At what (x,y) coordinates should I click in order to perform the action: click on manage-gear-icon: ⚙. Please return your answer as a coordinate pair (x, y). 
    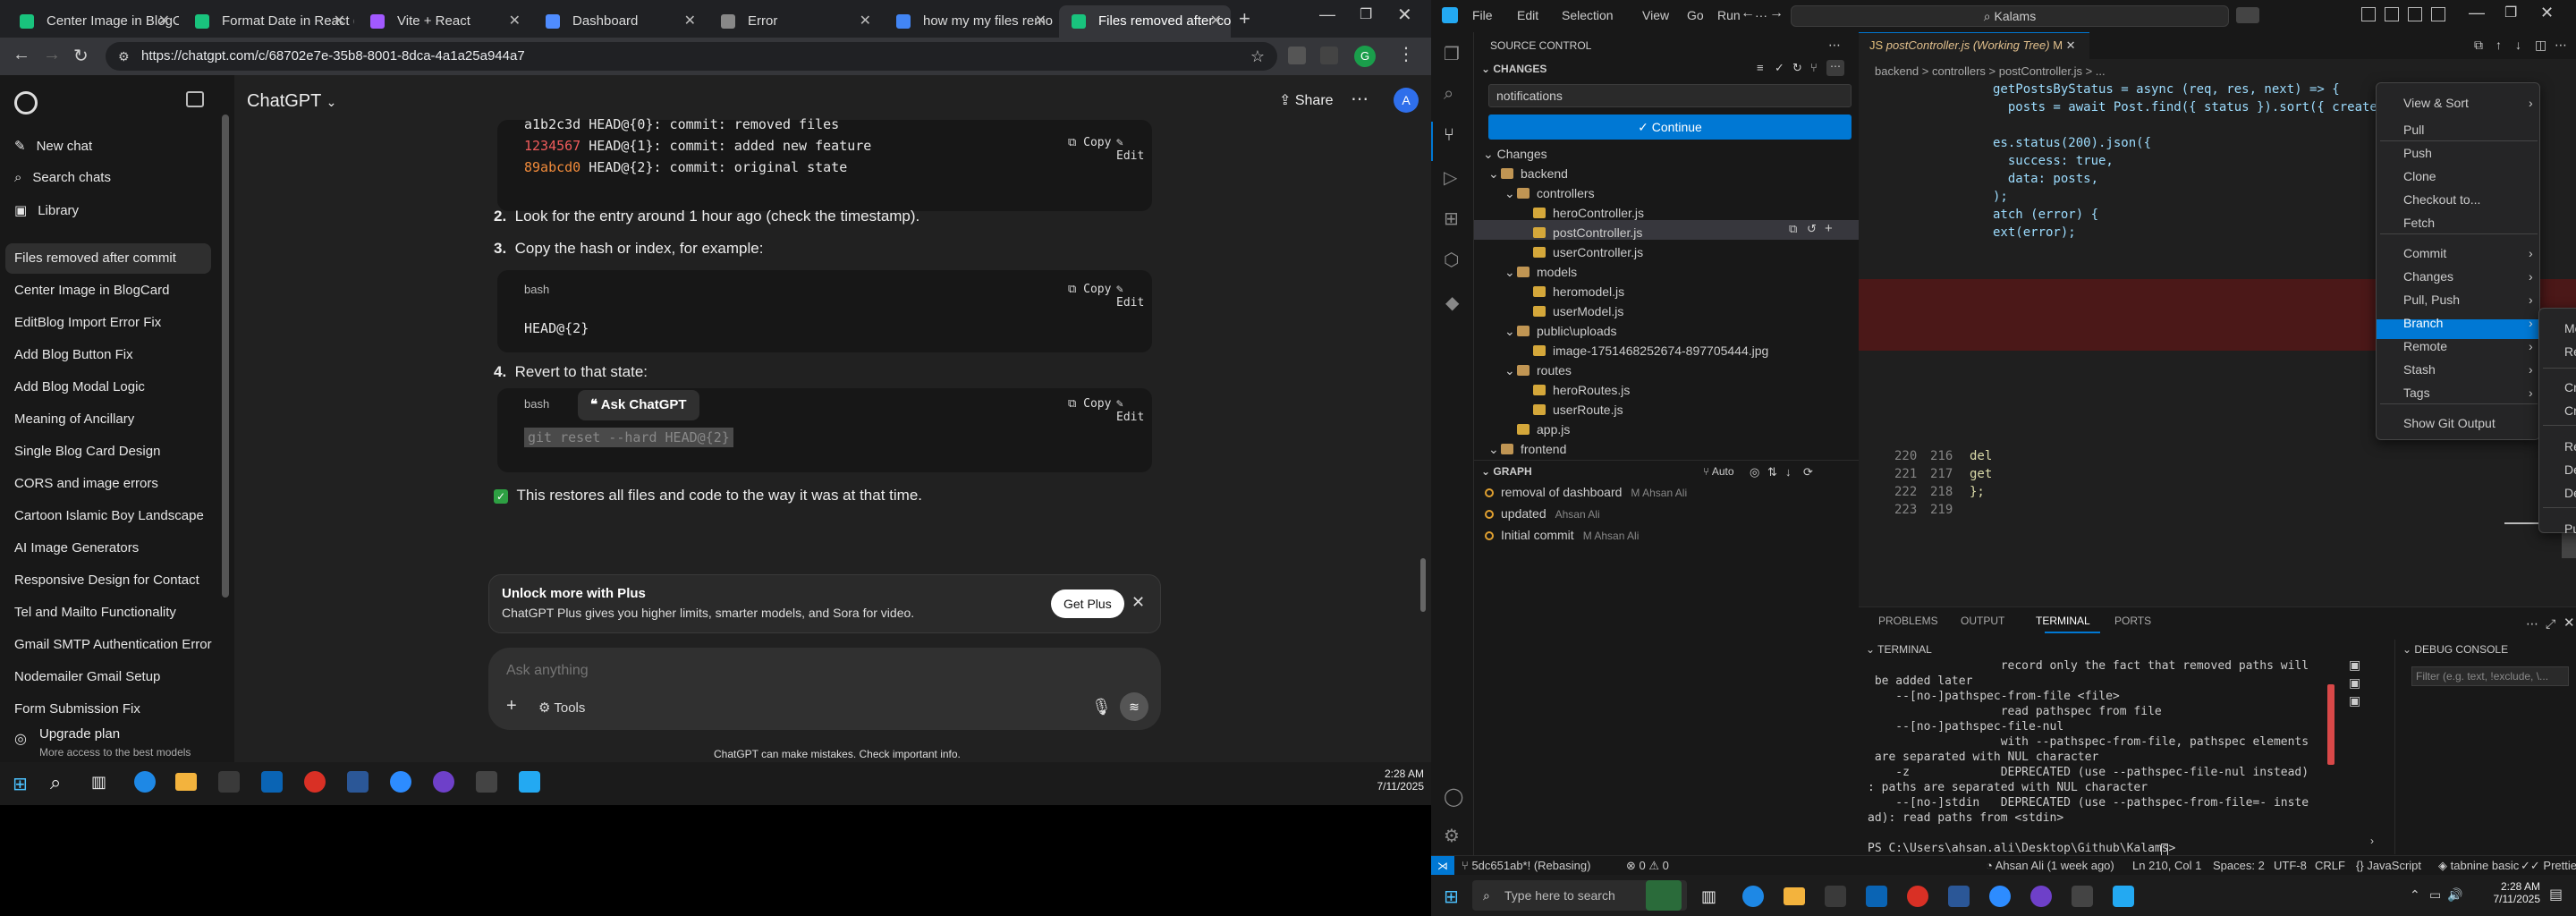
    Looking at the image, I should click on (1452, 836).